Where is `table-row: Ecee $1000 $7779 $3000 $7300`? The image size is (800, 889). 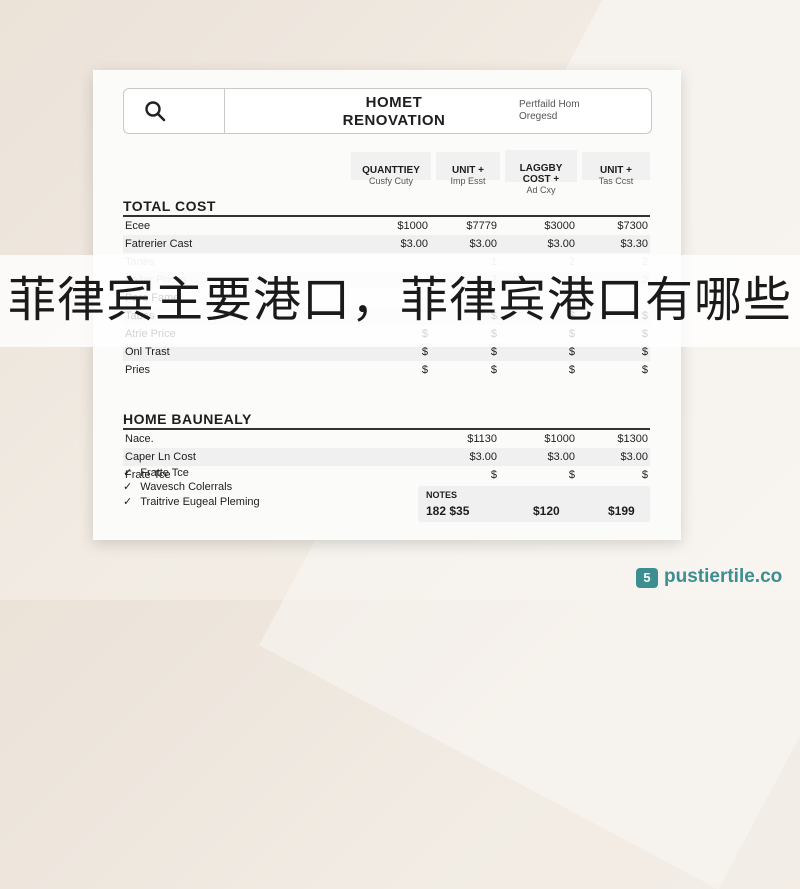
table-row: Ecee $1000 $7779 $3000 $7300 is located at coordinates (386, 226).